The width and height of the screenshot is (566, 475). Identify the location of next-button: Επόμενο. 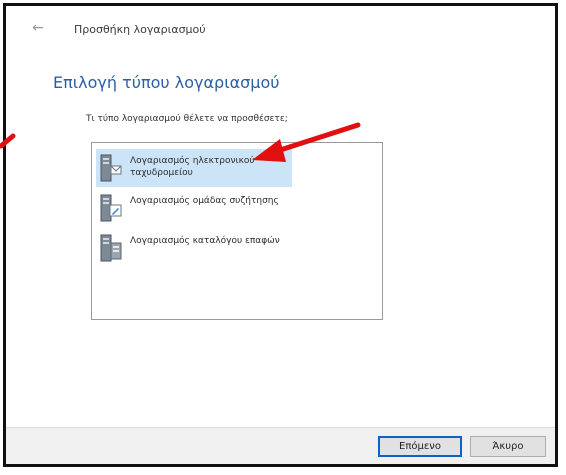
(420, 446).